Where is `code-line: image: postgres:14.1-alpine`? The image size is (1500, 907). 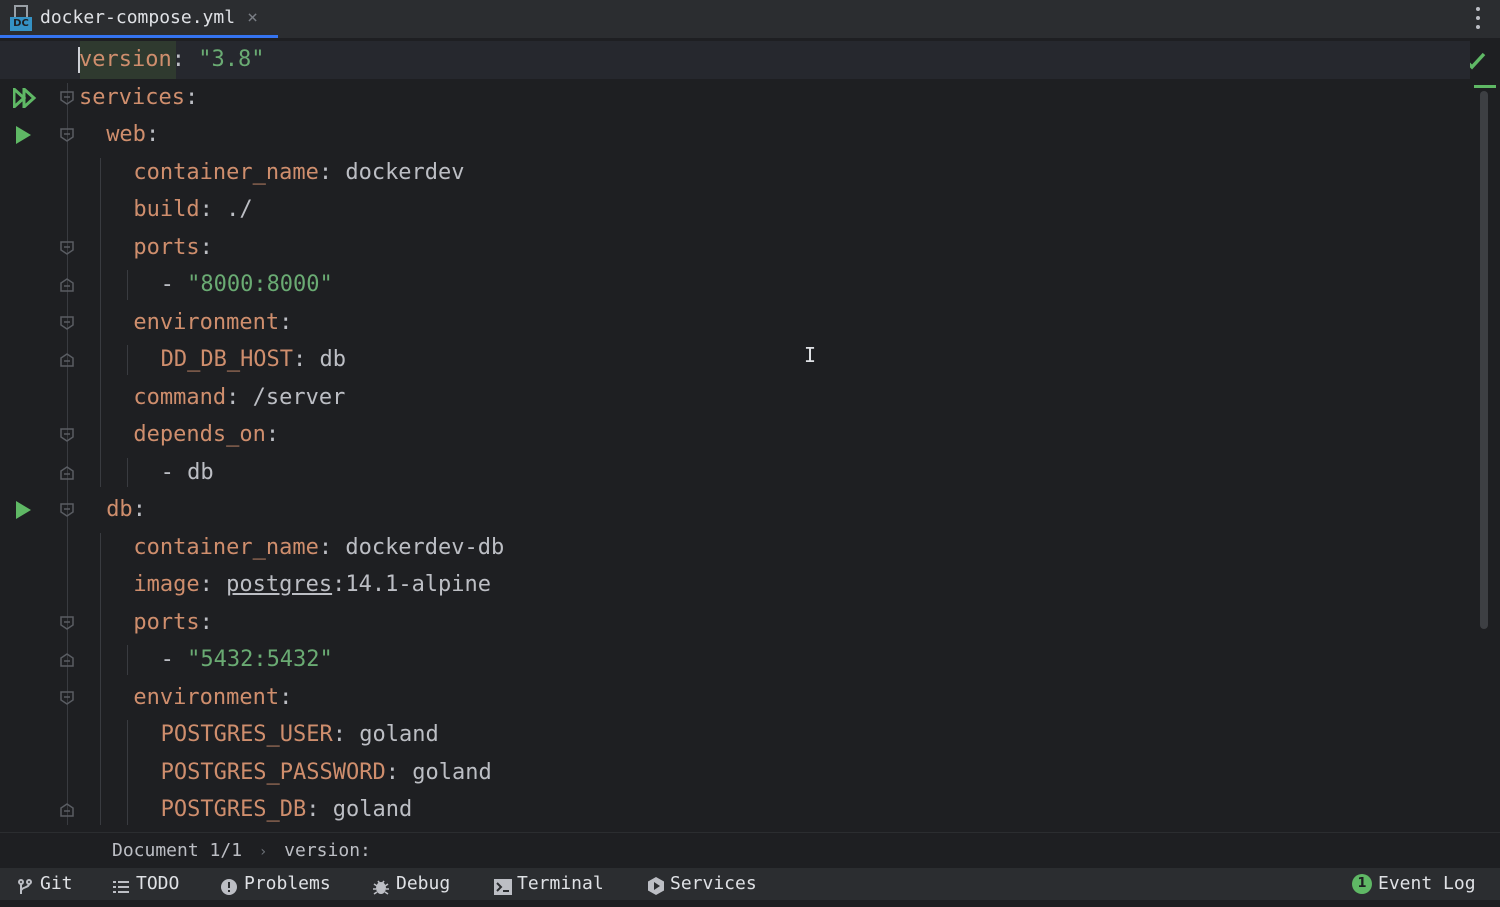
code-line: image: postgres:14.1-alpine is located at coordinates (735, 585).